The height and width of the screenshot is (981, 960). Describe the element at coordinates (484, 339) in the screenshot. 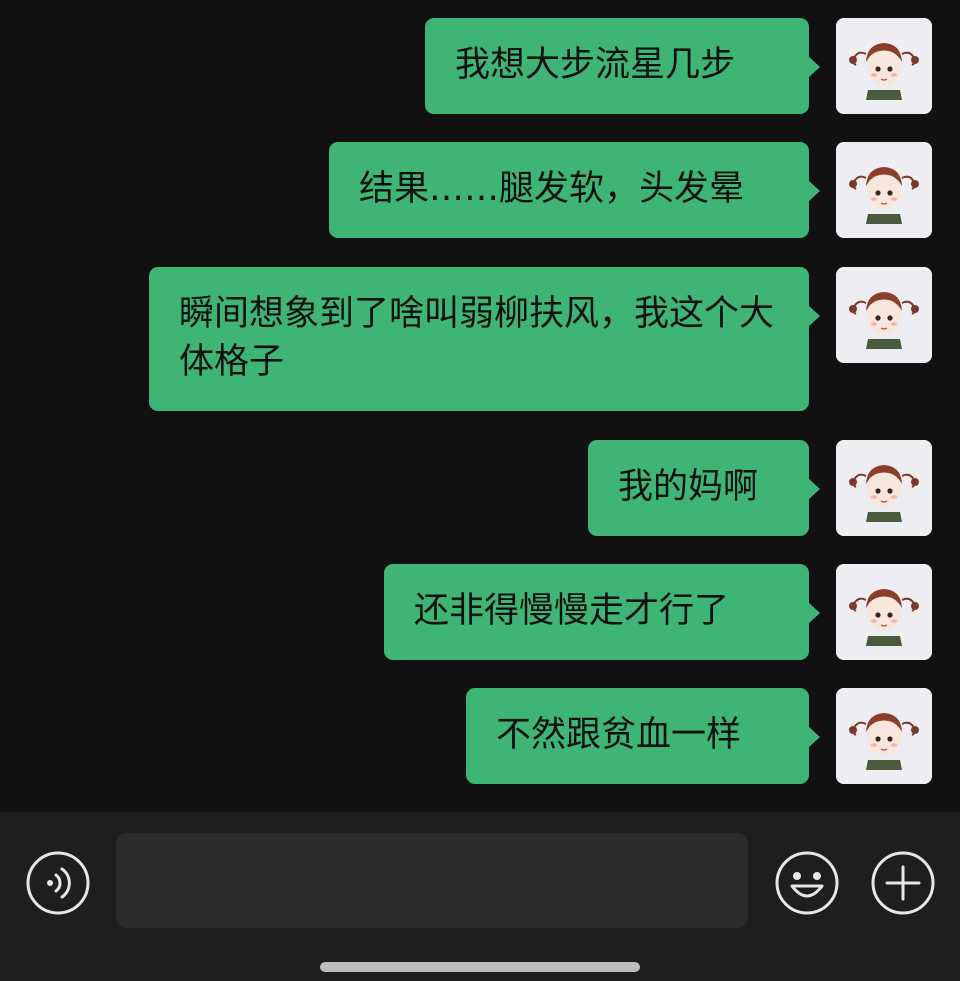

I see `message-bubble: 瞬间想象到了啥叫弱柳扶风，我这个大体格子` at that location.